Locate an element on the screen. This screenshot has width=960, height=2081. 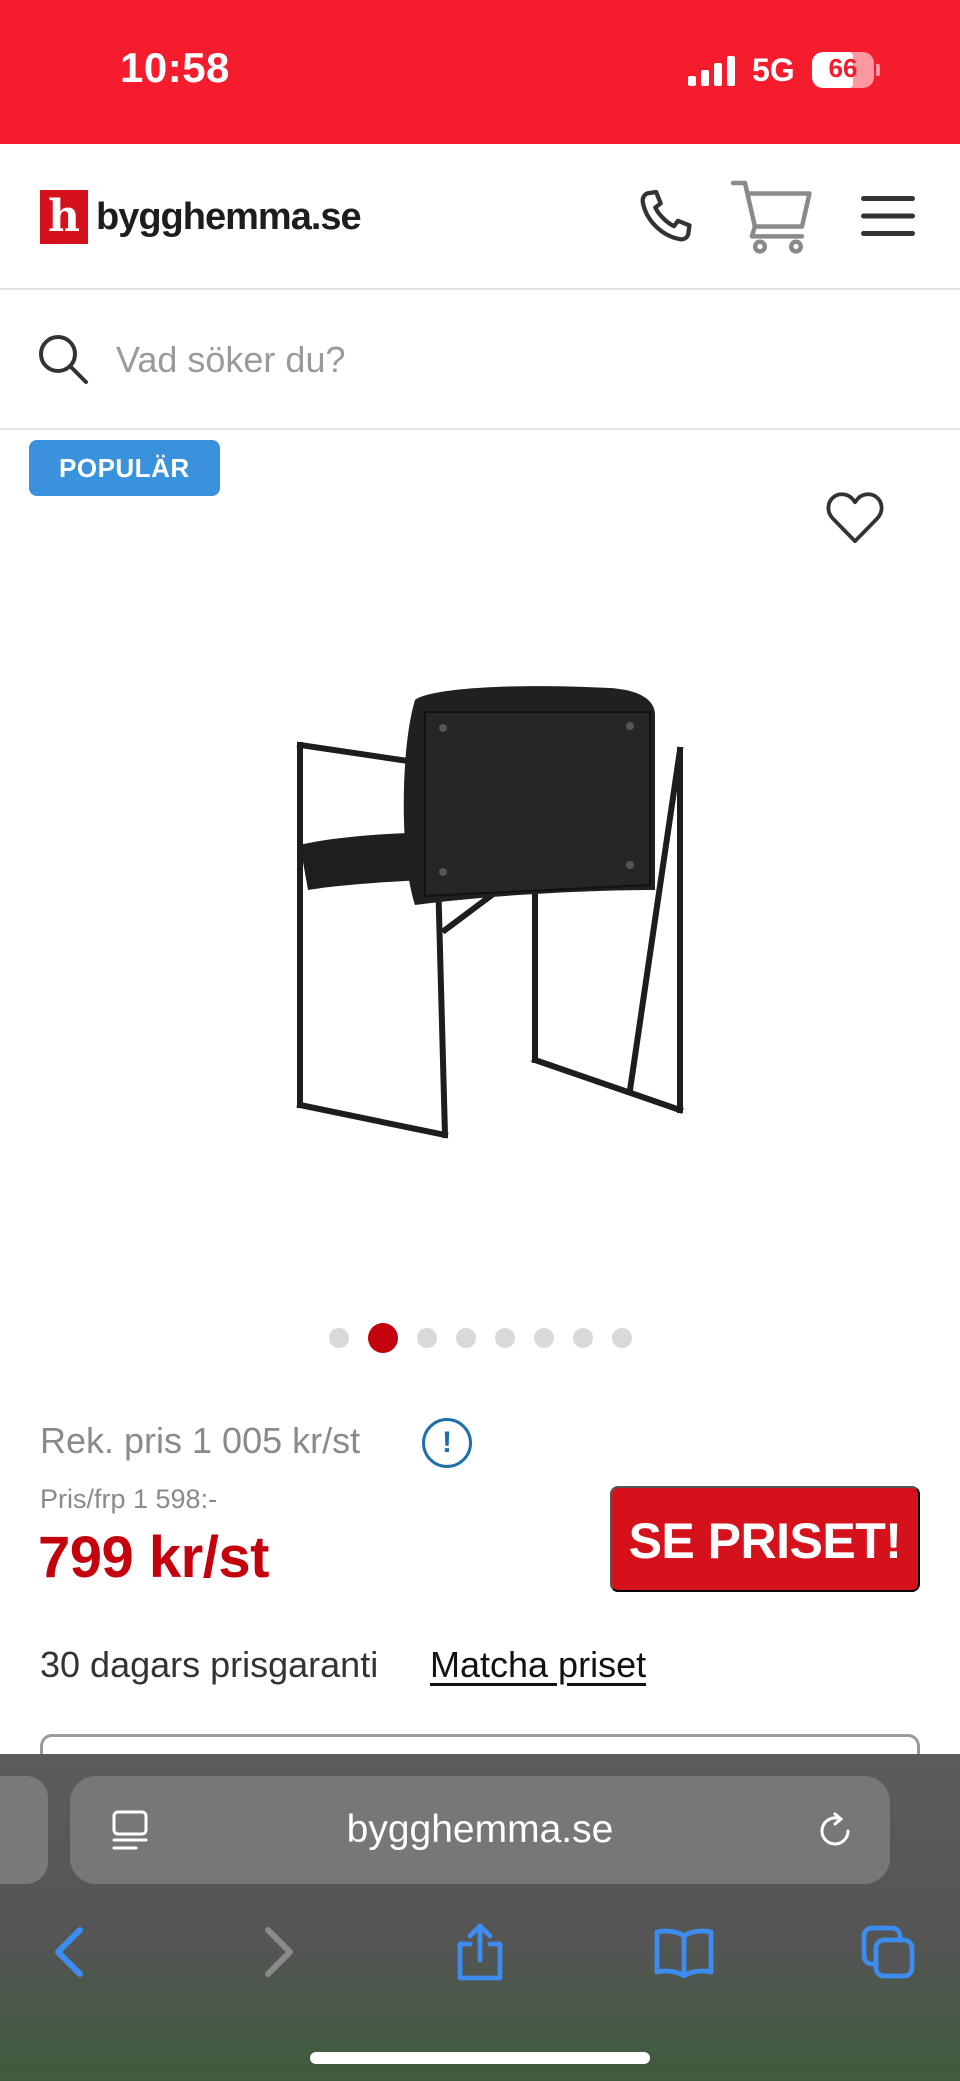
back-icon is located at coordinates (70, 1952).